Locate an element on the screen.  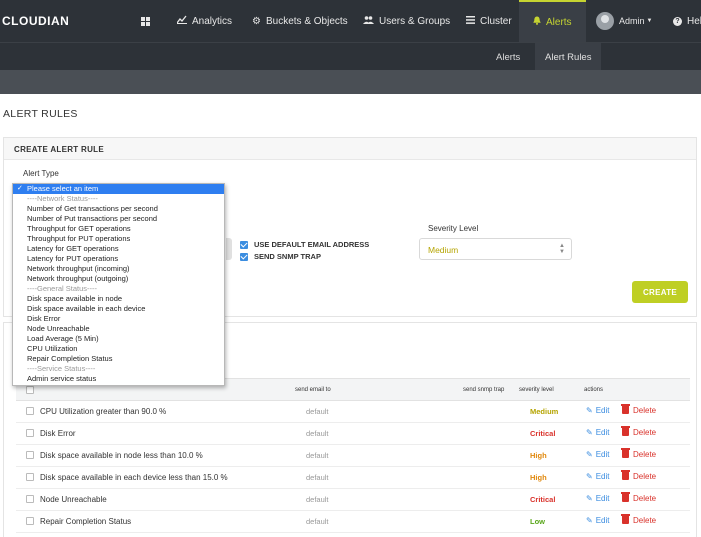
nav-item-label: Help is located at coordinates (694, 21).